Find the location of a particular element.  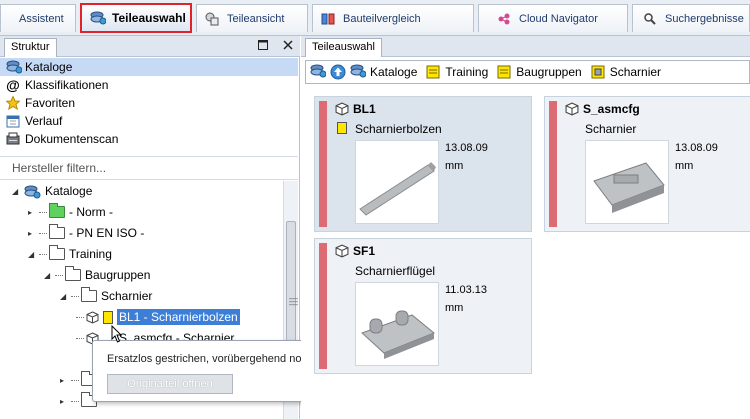

search-icon is located at coordinates (650, 19).